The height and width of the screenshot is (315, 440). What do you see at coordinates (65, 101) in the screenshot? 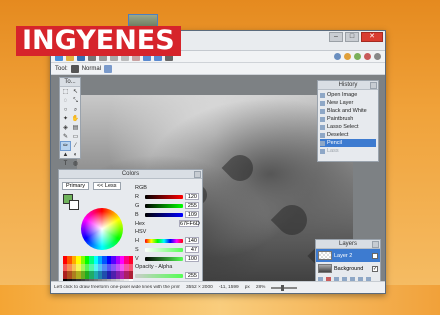
I see `lasso-icon: ◌` at bounding box center [65, 101].